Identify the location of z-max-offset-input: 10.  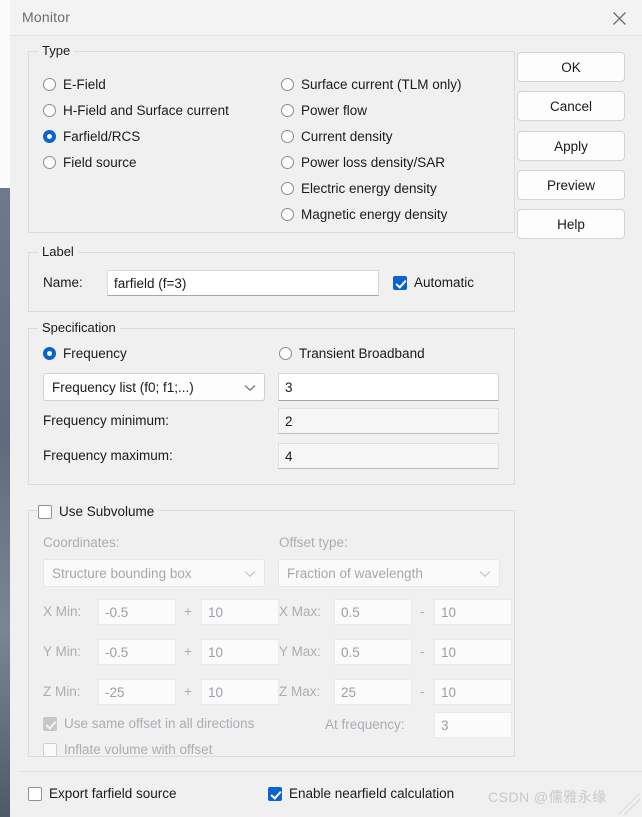
(473, 692).